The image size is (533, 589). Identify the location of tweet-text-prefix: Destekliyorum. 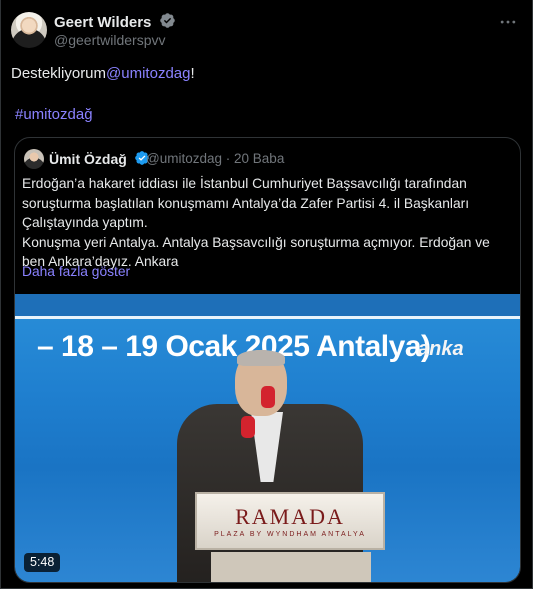
(59, 73).